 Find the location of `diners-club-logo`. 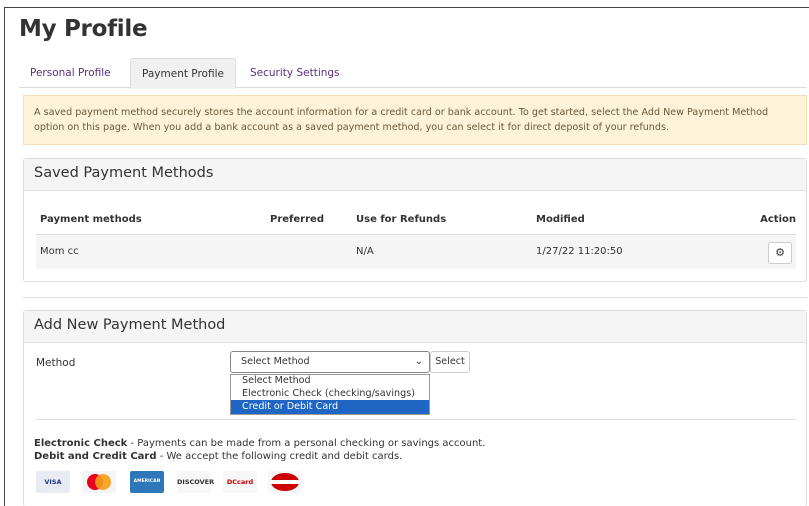

diners-club-logo is located at coordinates (285, 482).